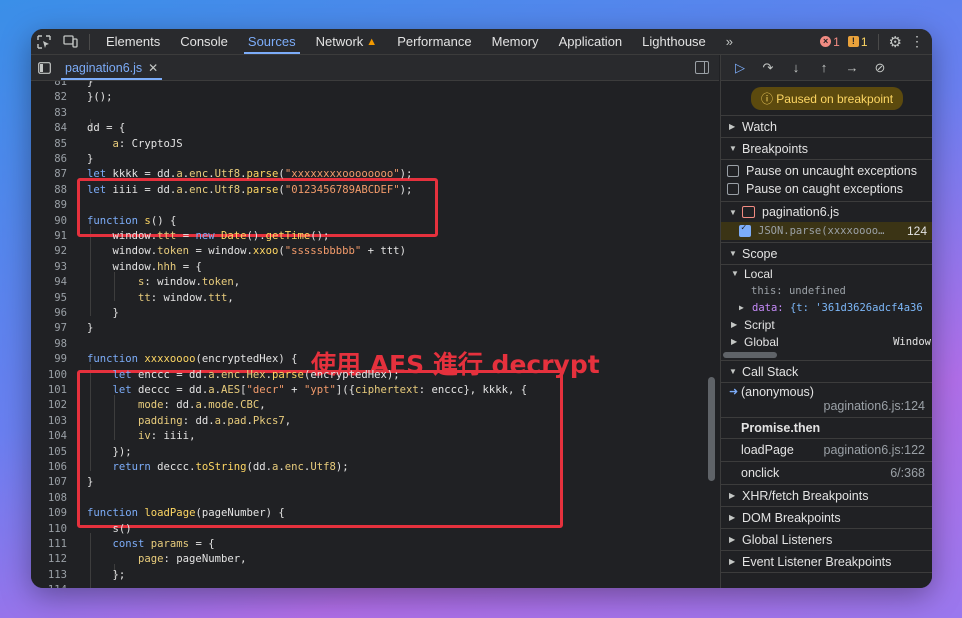 This screenshot has height=618, width=962. Describe the element at coordinates (49, 251) in the screenshot. I see `line-number: 92` at that location.